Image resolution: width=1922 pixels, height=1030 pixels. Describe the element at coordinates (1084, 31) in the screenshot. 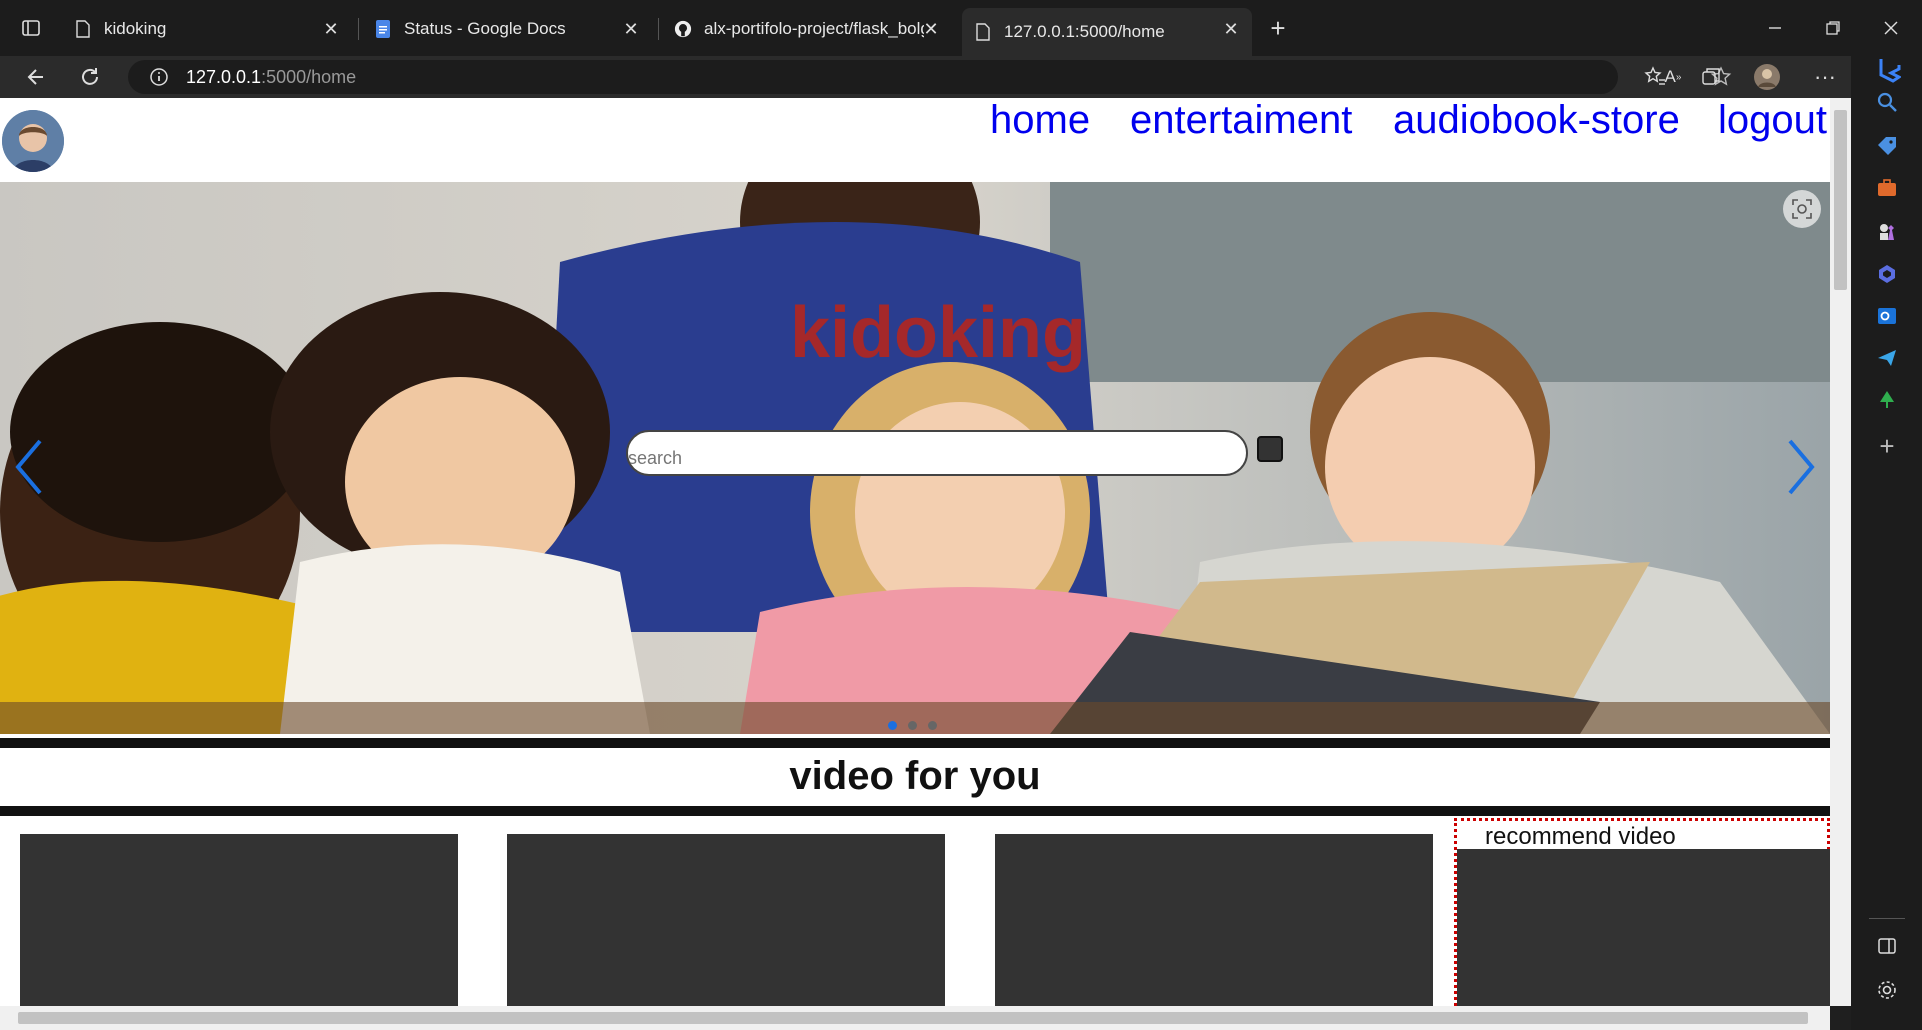

I see `tab-title: 127.0.0.1:5000/home` at that location.